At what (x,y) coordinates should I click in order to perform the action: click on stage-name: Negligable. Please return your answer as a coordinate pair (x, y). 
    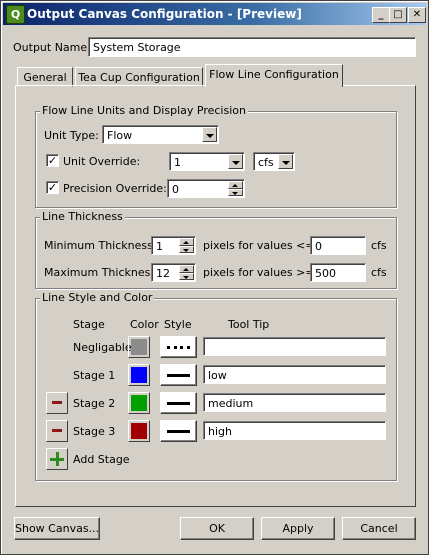
    Looking at the image, I should click on (102, 347).